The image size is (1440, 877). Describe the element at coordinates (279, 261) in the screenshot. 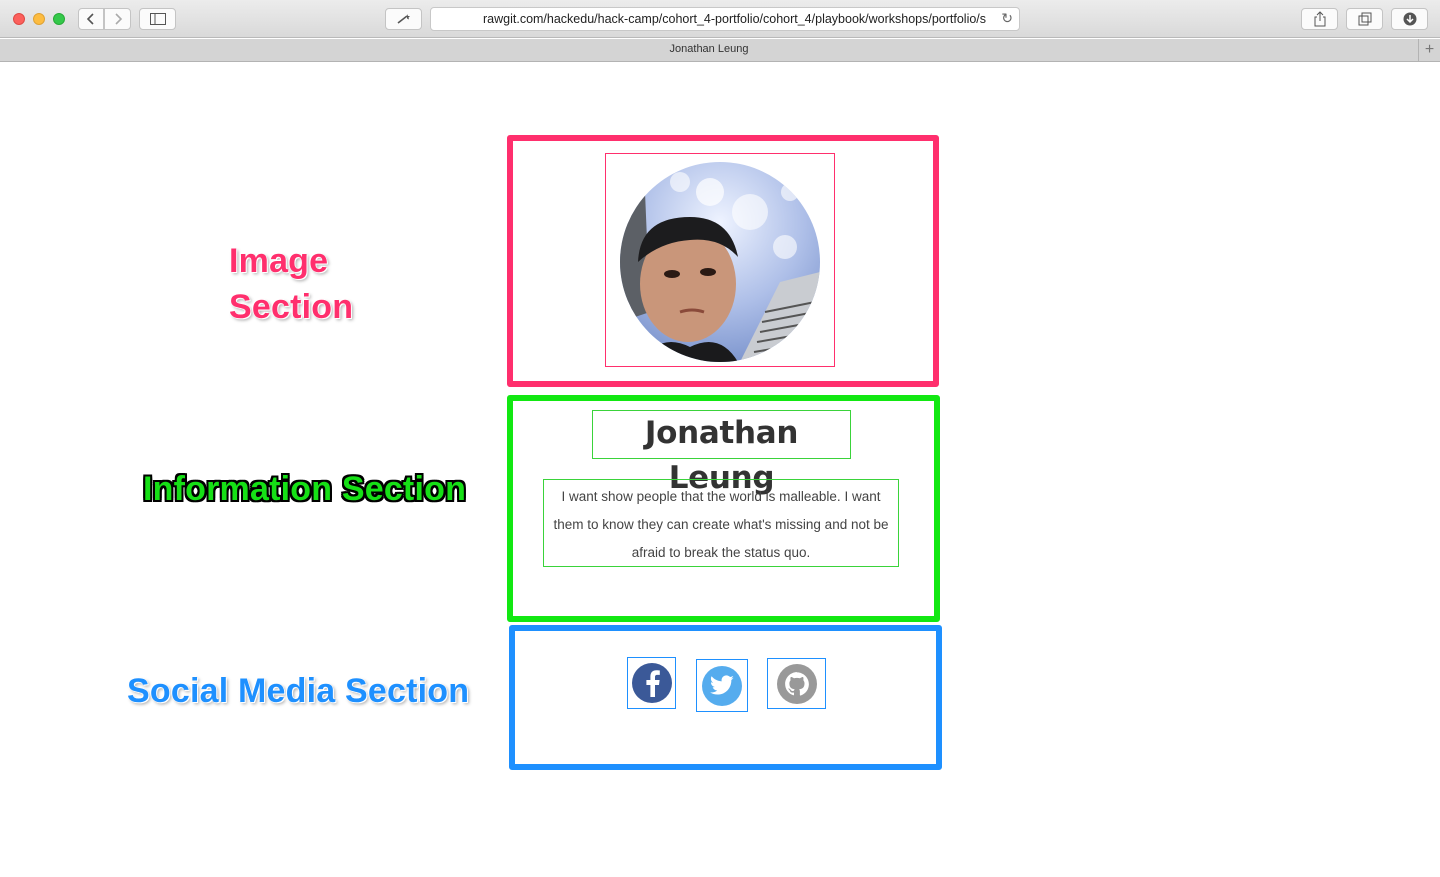

I see `image-annotation-line1: Image` at that location.